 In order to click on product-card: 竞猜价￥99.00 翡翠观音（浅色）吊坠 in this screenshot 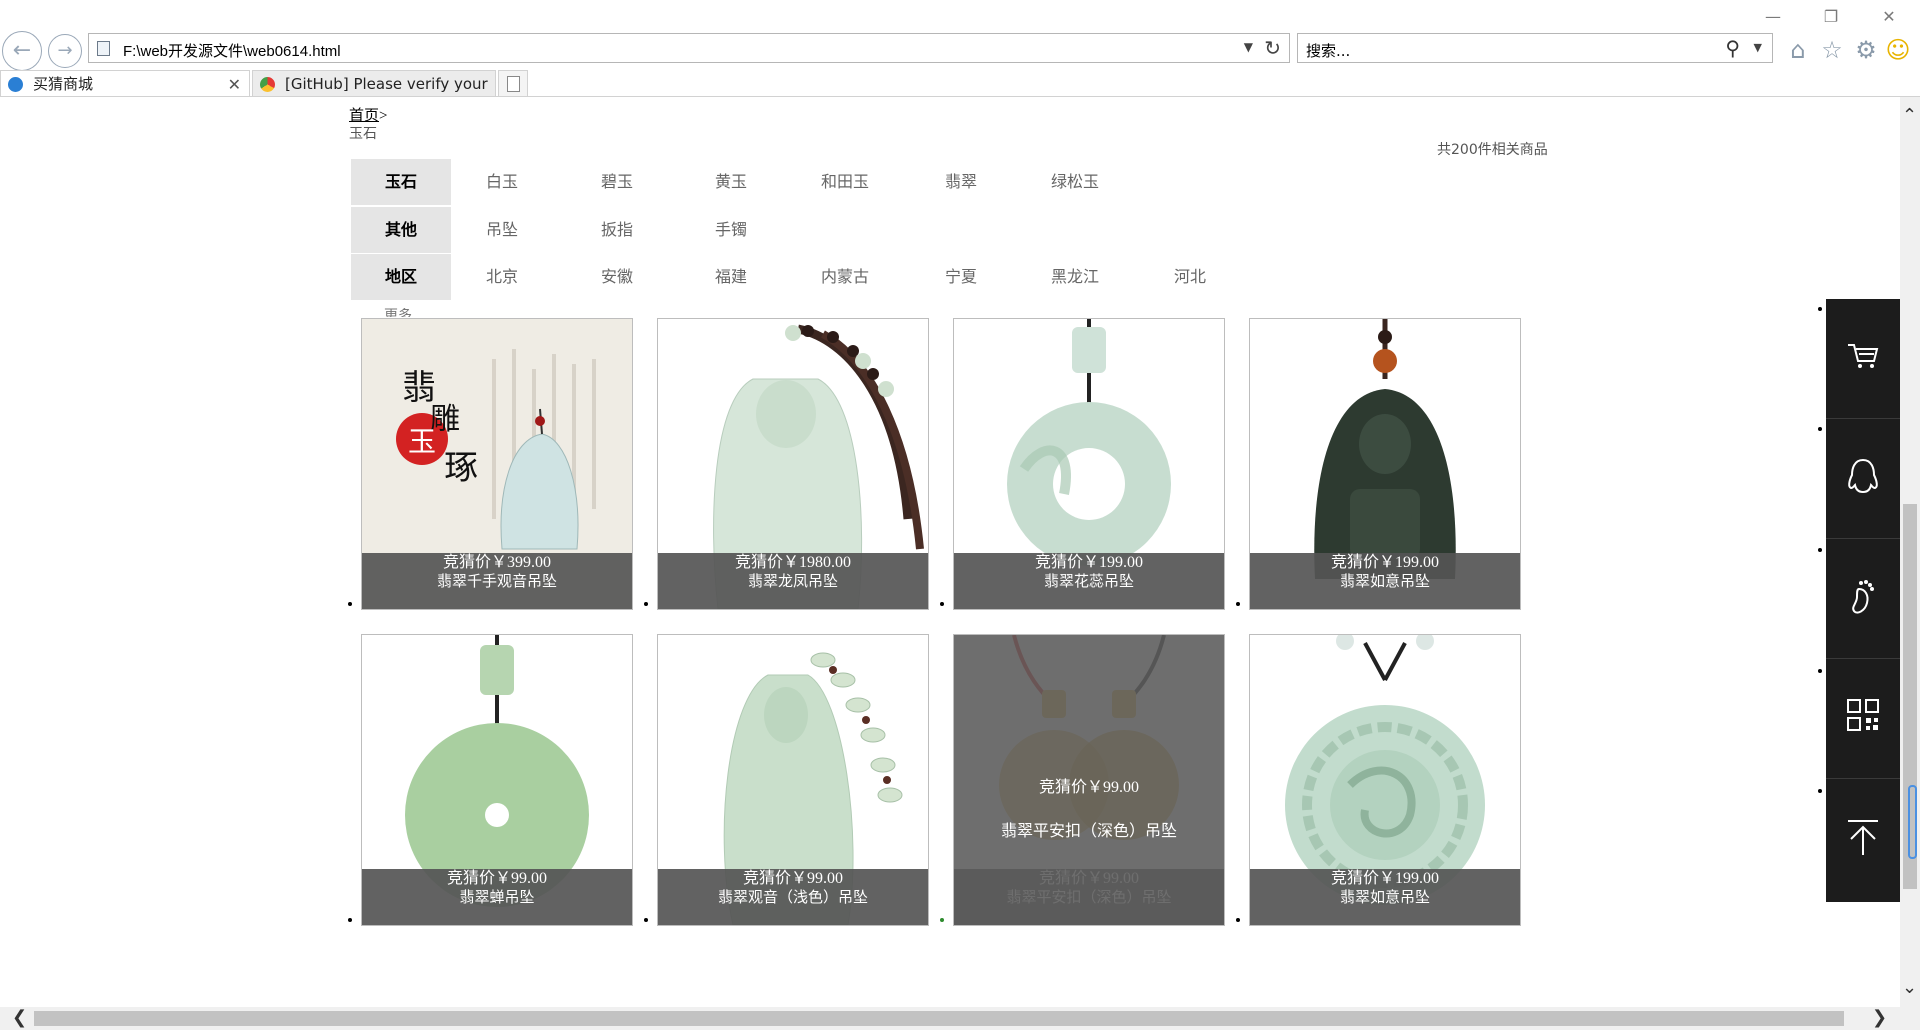, I will do `click(793, 780)`.